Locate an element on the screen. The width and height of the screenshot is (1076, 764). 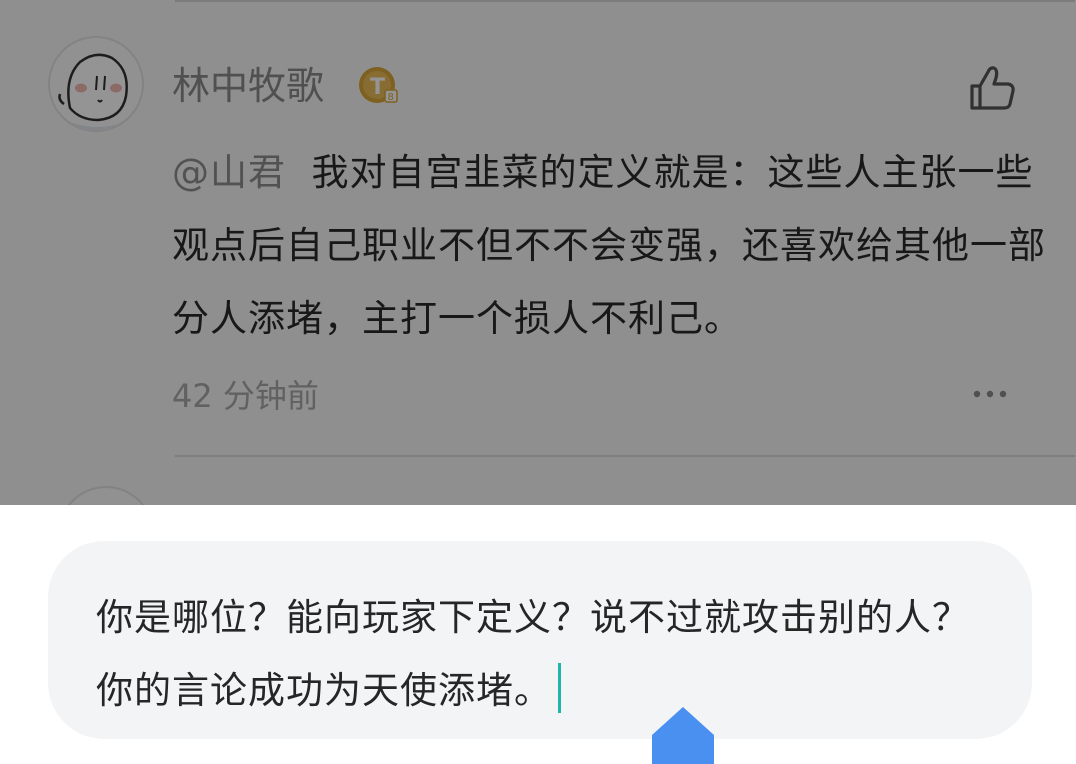
text-caret is located at coordinates (559, 688).